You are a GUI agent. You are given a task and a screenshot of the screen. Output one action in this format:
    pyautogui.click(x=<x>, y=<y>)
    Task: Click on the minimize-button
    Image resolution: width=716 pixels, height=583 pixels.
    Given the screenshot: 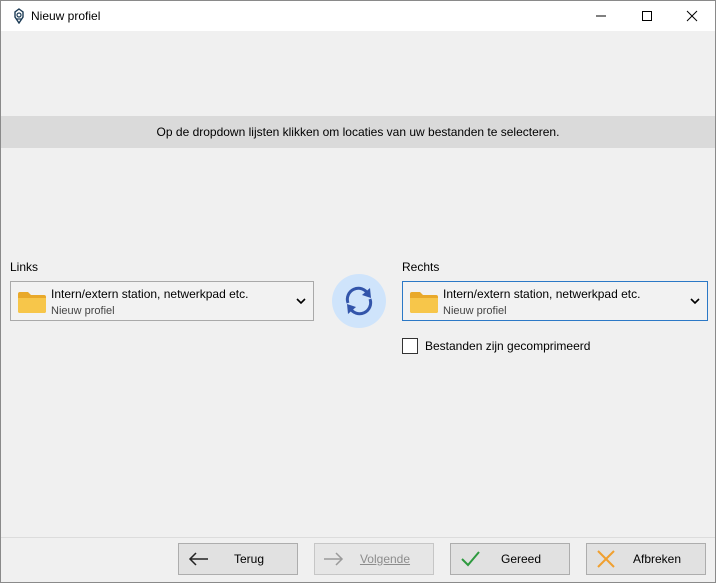 What is the action you would take?
    pyautogui.click(x=601, y=16)
    